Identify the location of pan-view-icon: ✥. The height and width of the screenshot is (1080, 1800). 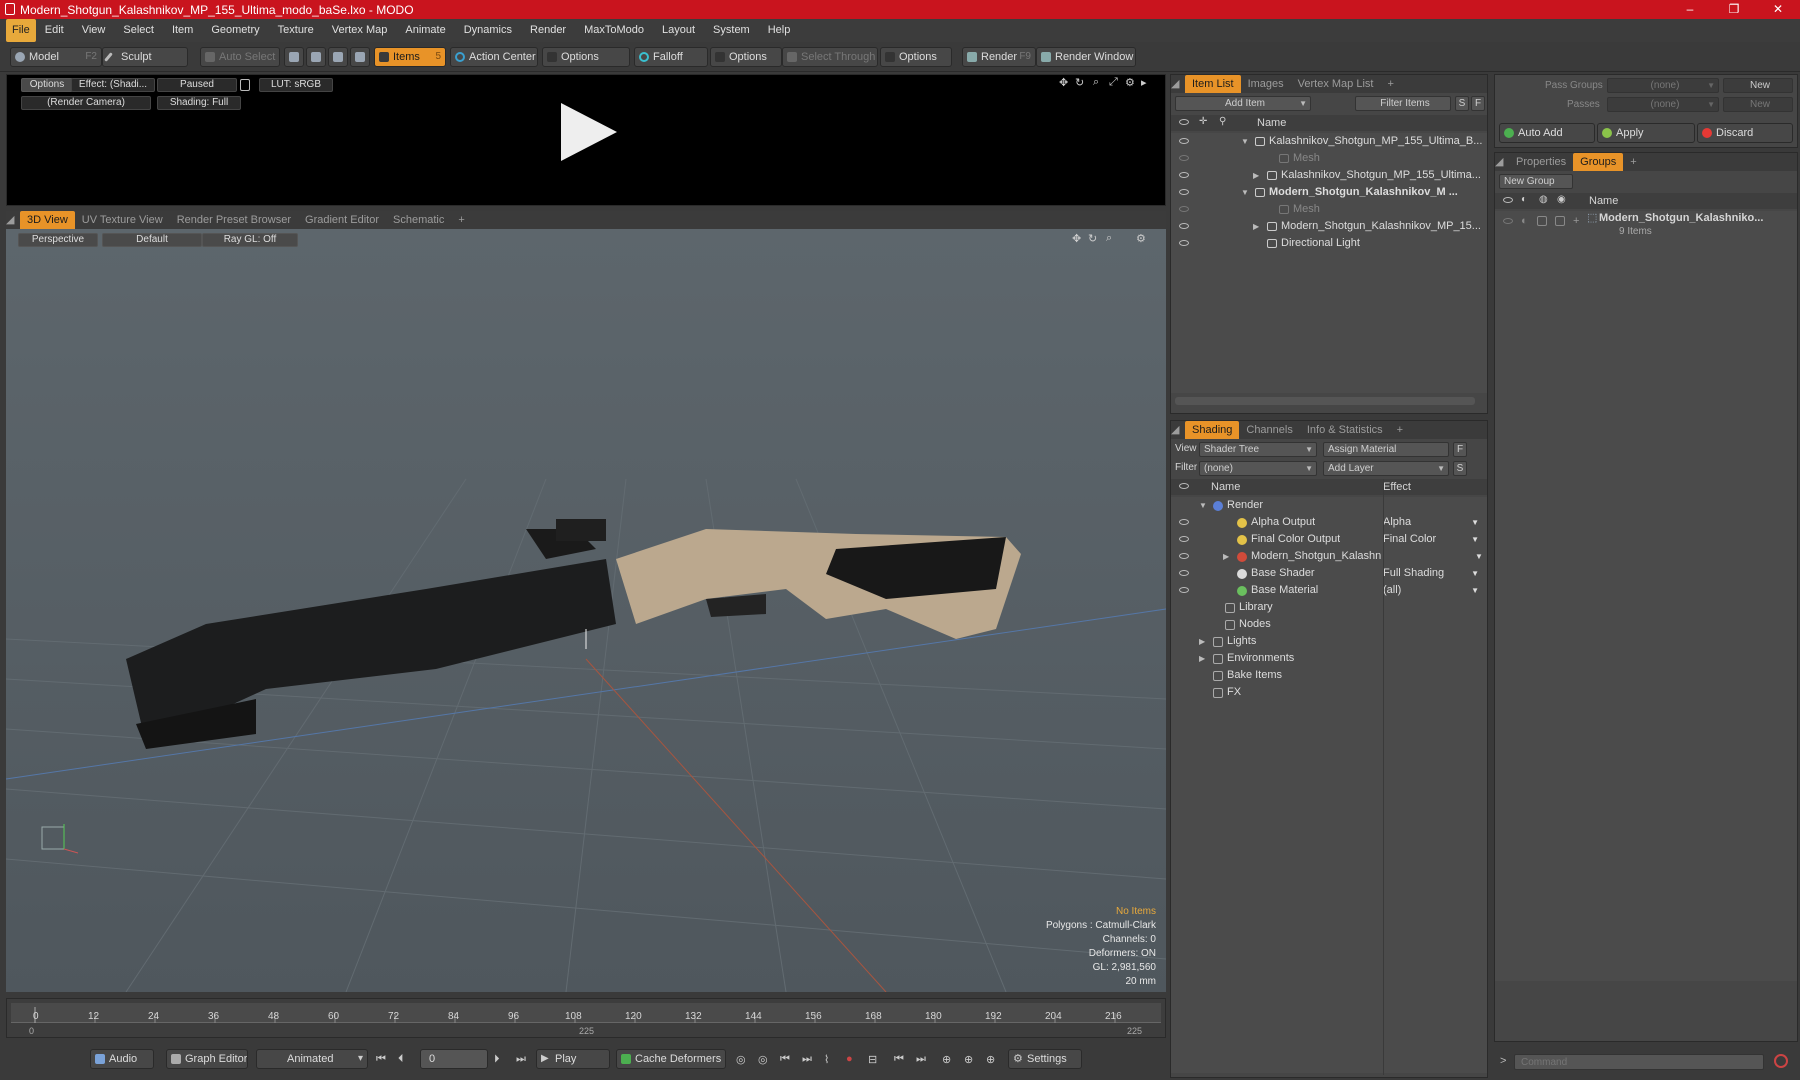
(1076, 238).